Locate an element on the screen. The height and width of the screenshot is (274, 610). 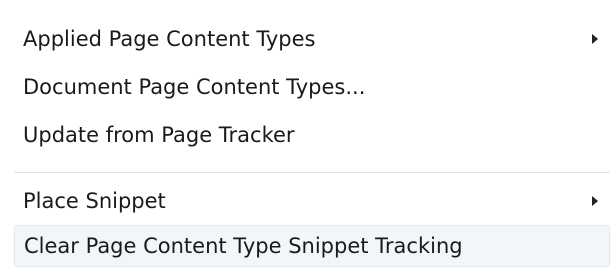
menu-separator is located at coordinates (312, 173).